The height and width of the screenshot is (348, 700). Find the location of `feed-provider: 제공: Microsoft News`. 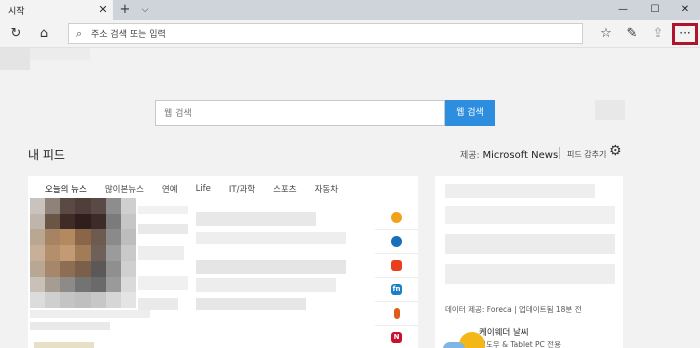

feed-provider: 제공: Microsoft News is located at coordinates (509, 154).